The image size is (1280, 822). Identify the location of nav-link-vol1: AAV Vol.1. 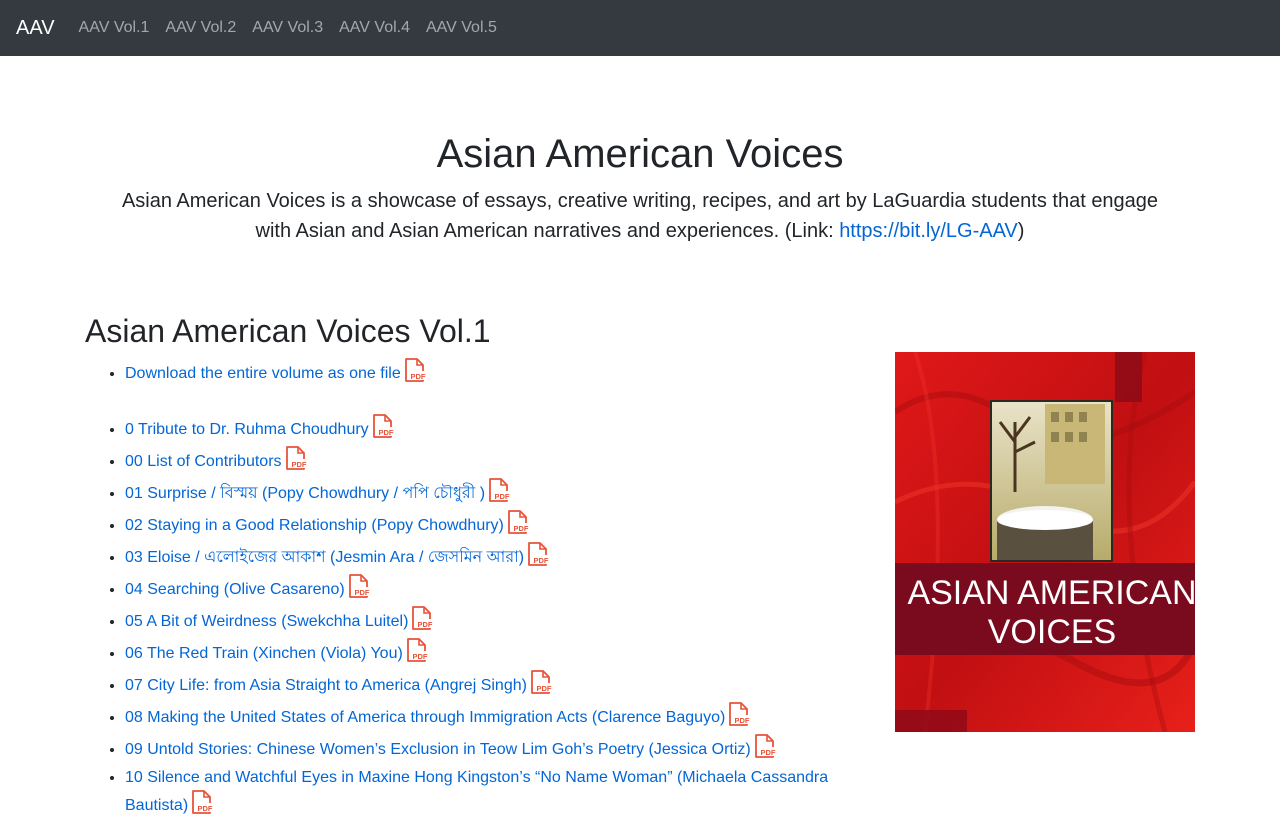
(114, 28).